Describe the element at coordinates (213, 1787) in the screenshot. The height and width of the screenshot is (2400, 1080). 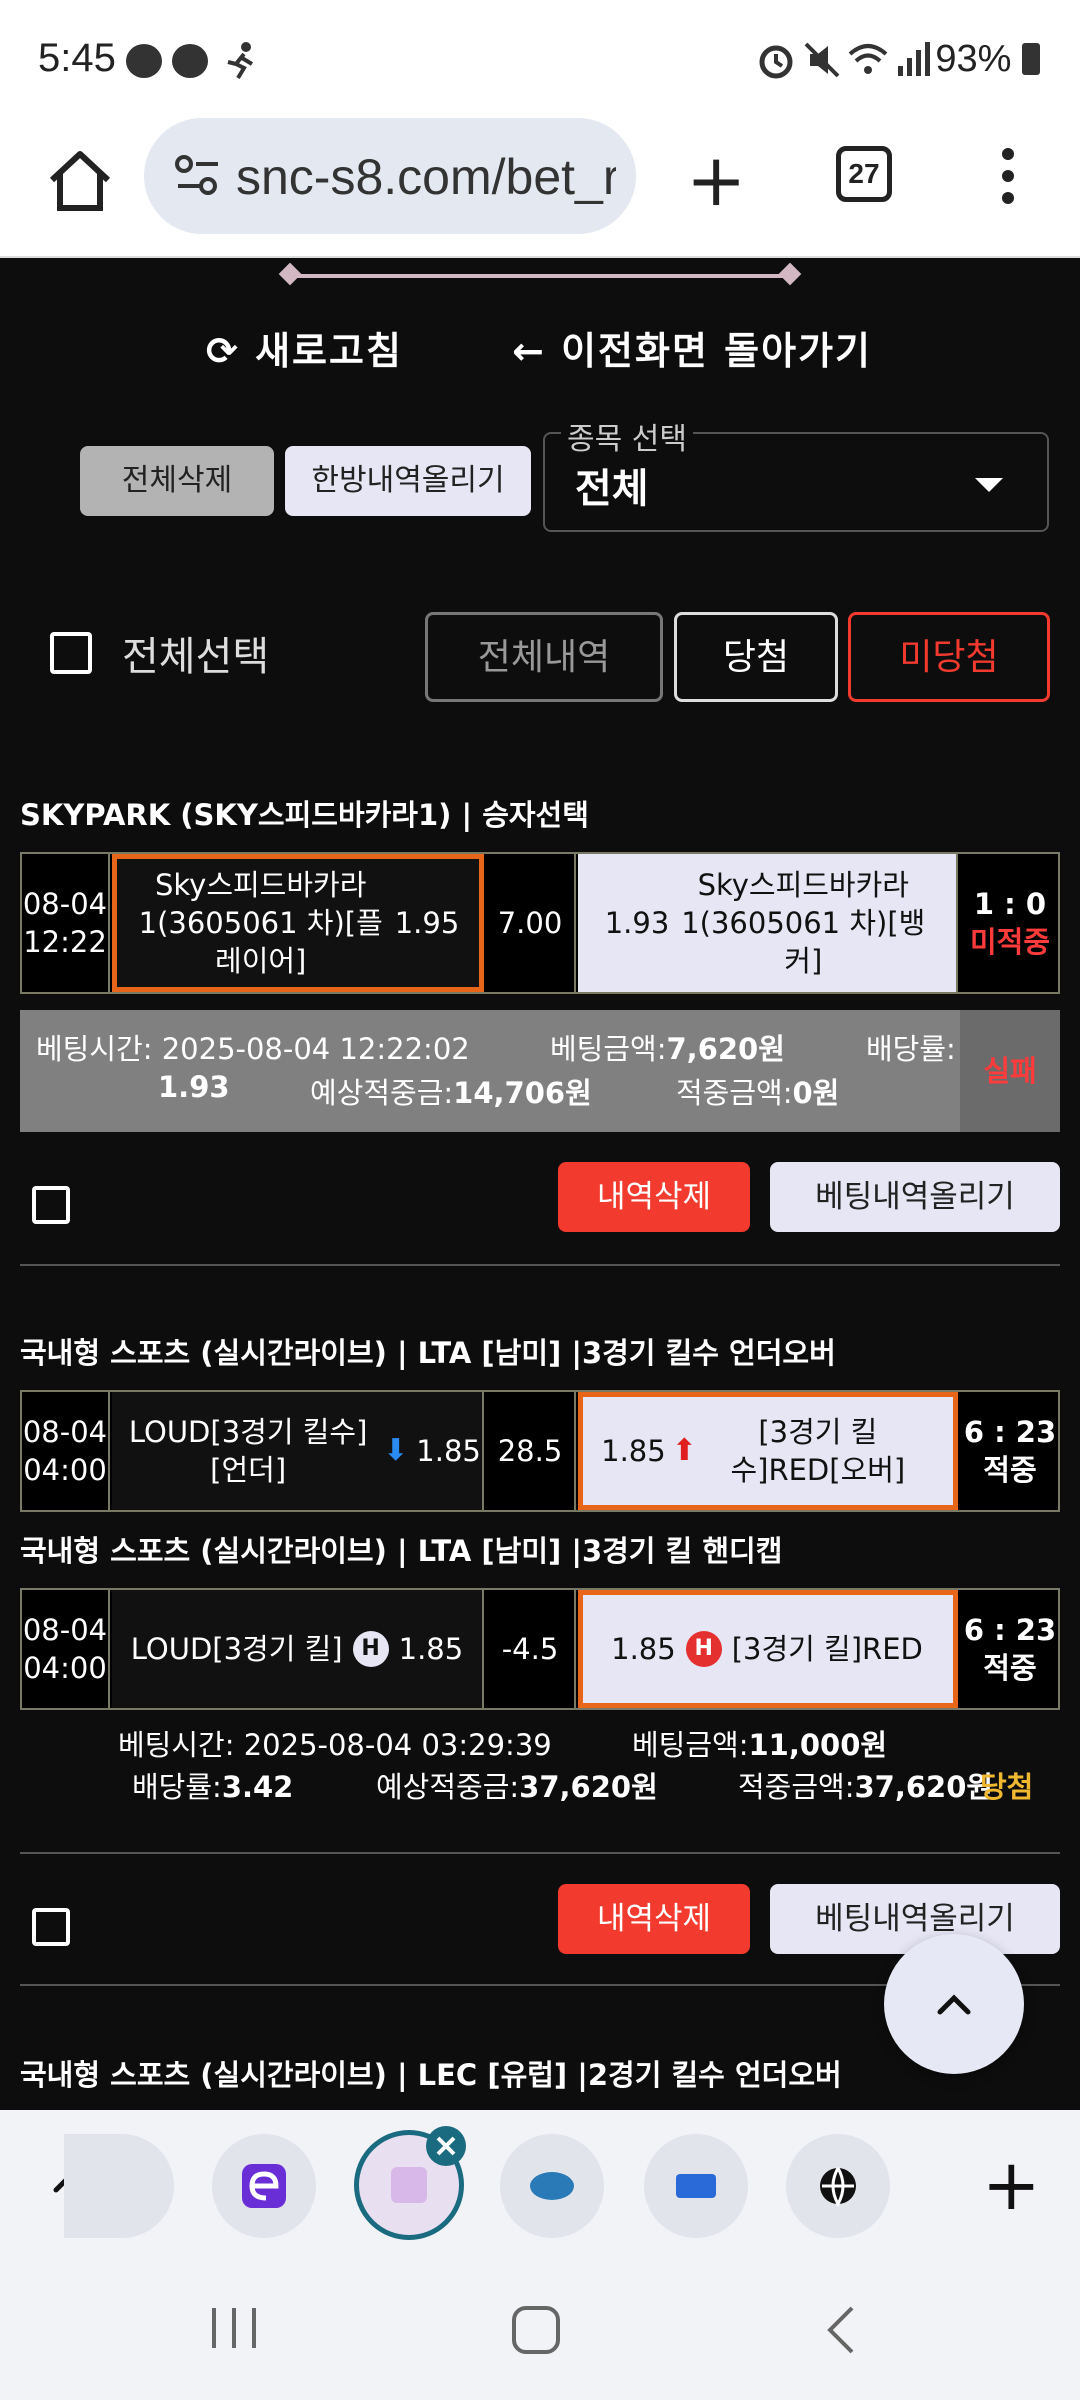
I see `odds: 배당률:3.42` at that location.